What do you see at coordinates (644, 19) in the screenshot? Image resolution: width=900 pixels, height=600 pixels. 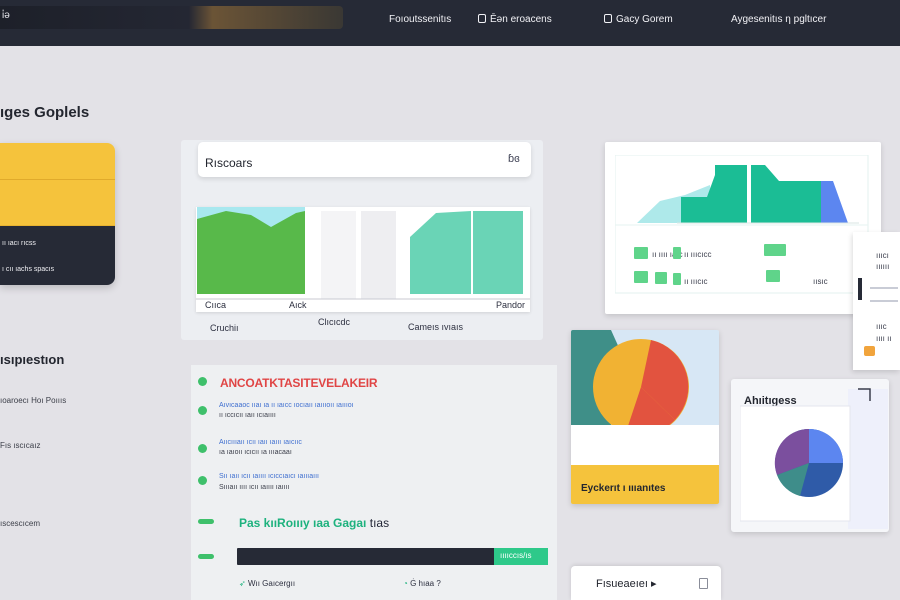 I see `nav-item-3-label: Gacy Gorem` at bounding box center [644, 19].